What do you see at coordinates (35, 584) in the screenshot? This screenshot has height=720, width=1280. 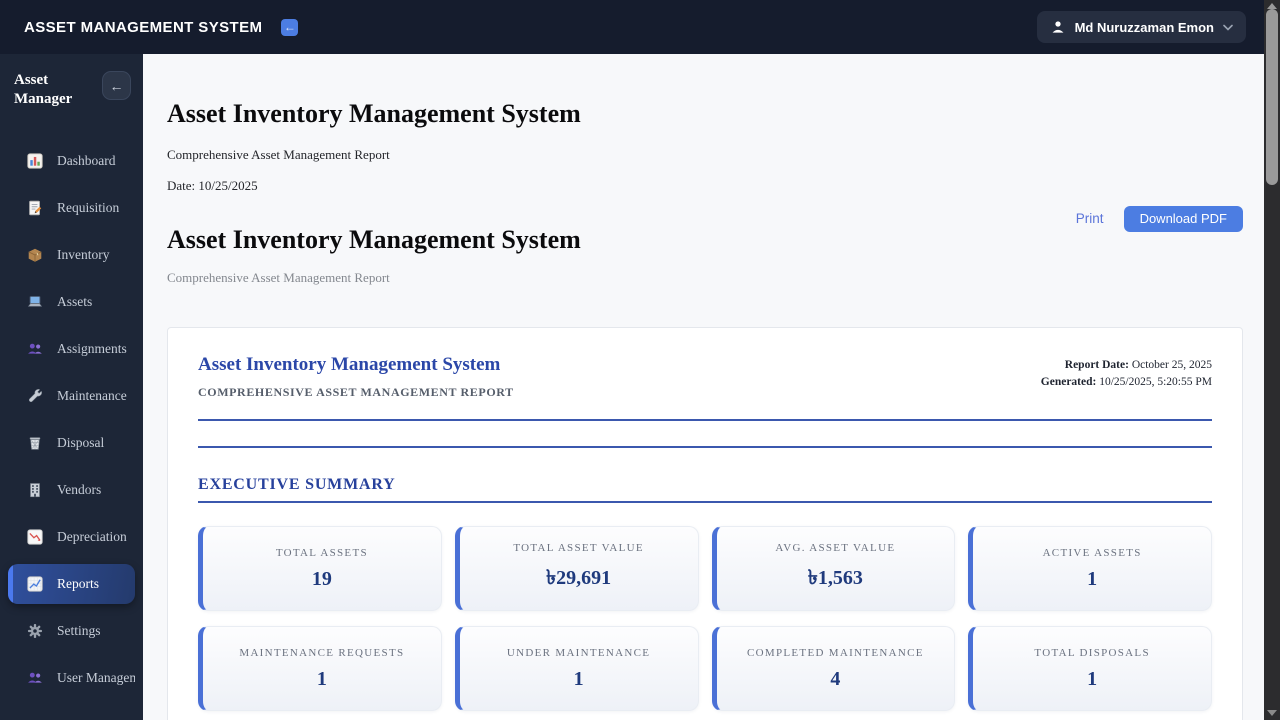 I see `chart-up-icon` at bounding box center [35, 584].